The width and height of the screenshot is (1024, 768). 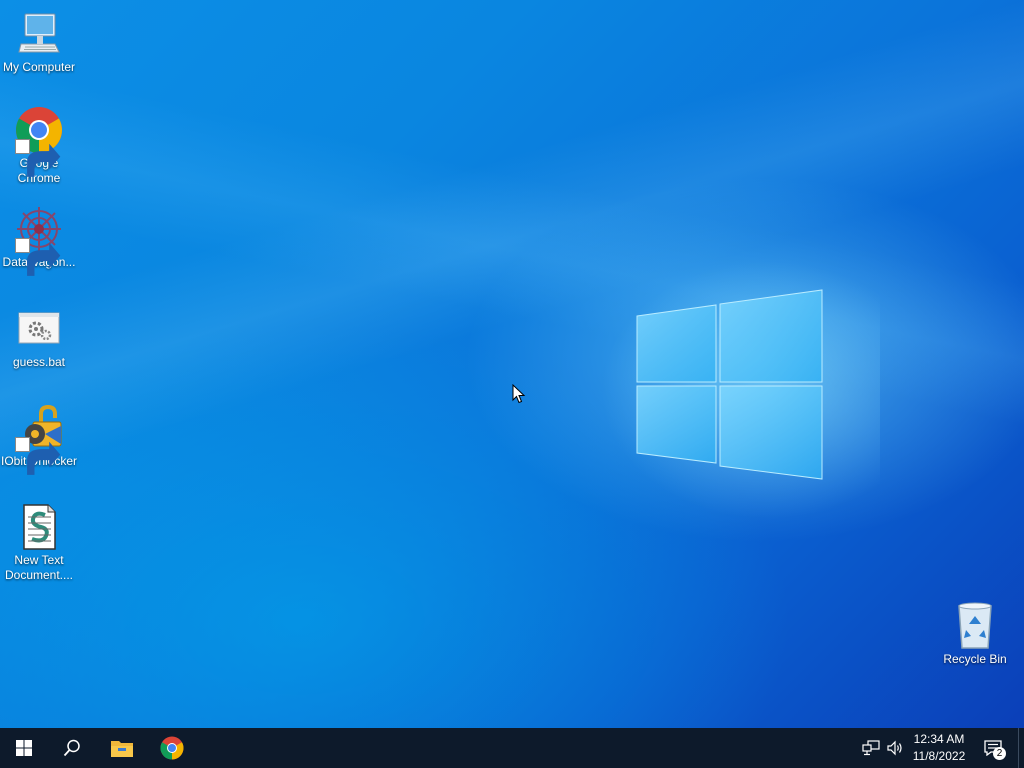 What do you see at coordinates (975, 659) in the screenshot?
I see `desktop-icon-label: Recycle Bin` at bounding box center [975, 659].